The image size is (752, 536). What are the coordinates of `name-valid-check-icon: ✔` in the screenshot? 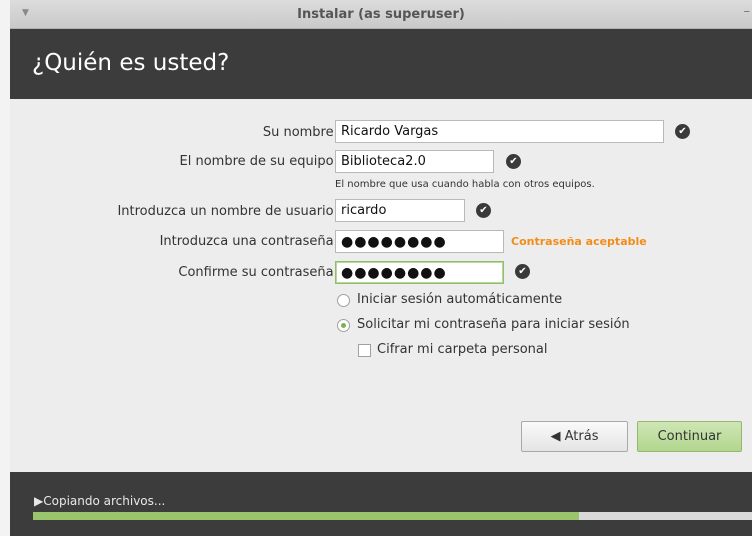 It's located at (682, 131).